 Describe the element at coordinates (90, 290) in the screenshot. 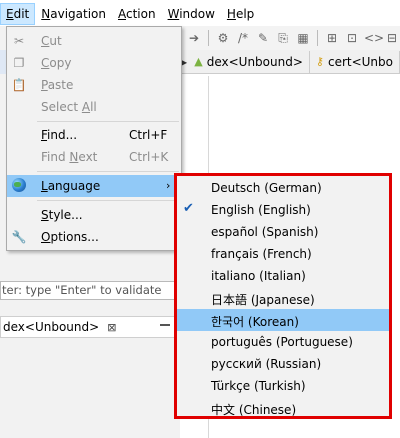

I see `validate-hint-field: ter: type "Enter" to validate` at that location.